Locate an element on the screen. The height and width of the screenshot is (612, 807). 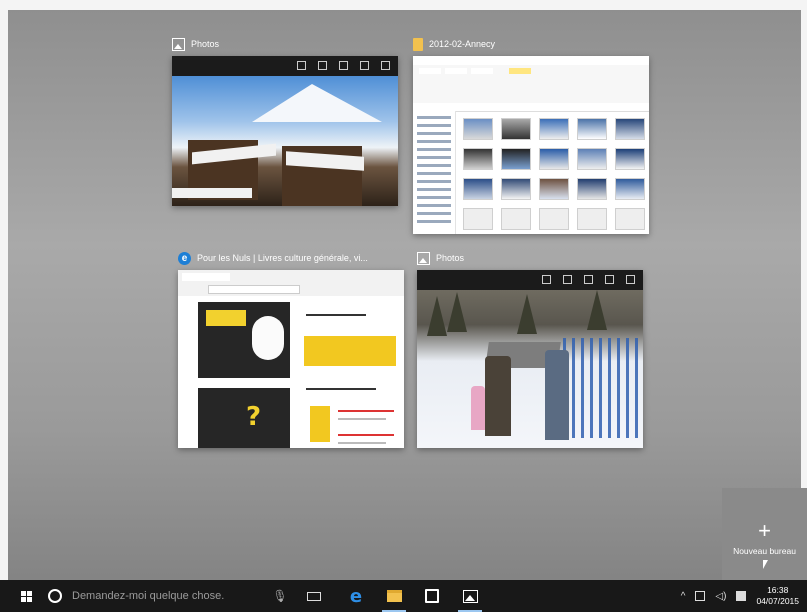
quiz-book-image: ? is located at coordinates (244, 418).